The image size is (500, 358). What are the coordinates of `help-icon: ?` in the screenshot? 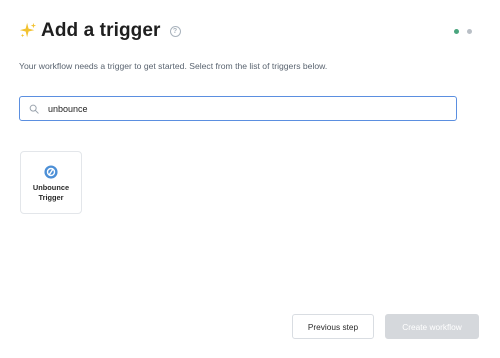 It's located at (175, 31).